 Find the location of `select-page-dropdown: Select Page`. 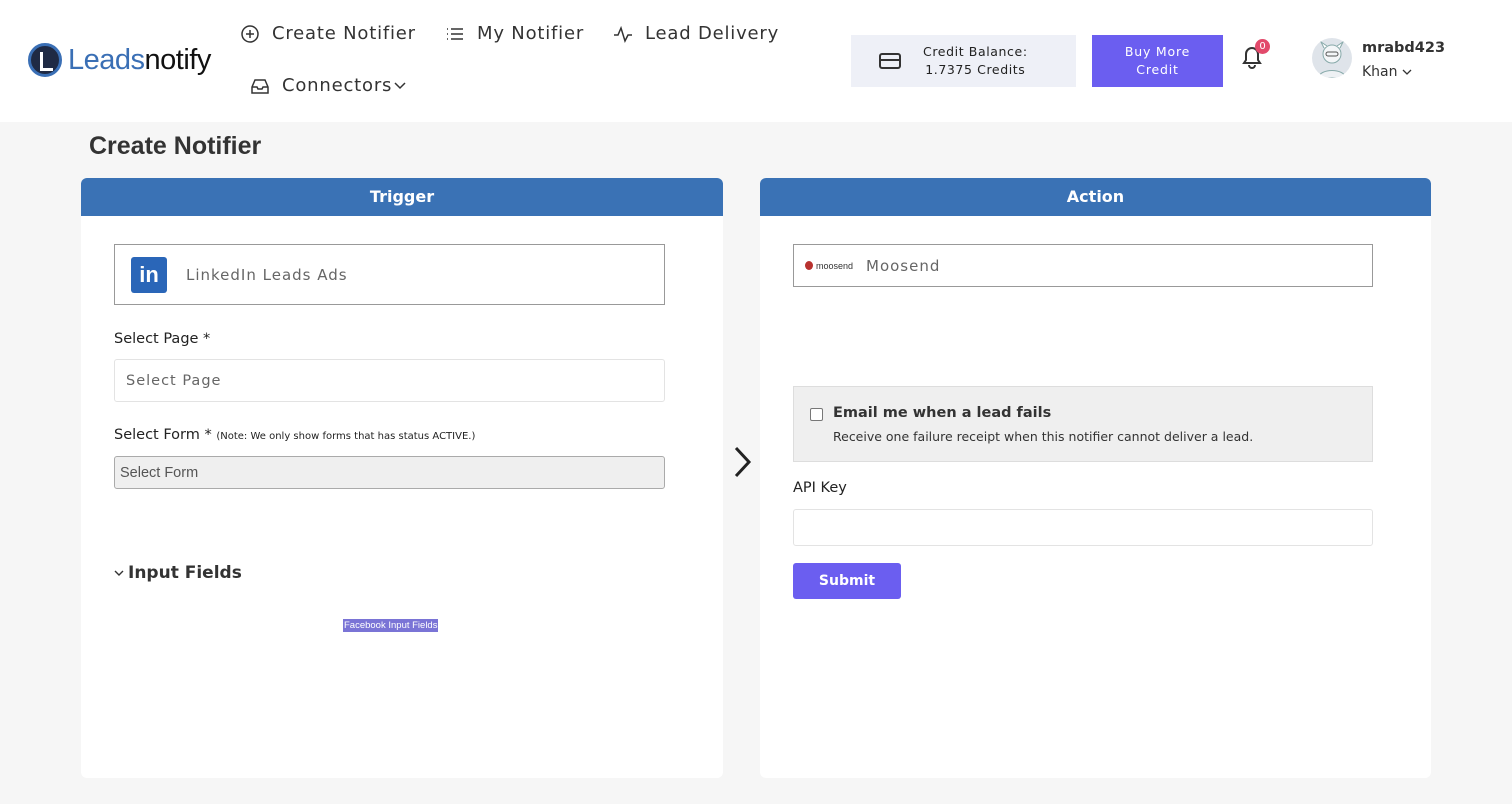

select-page-dropdown: Select Page is located at coordinates (389, 380).